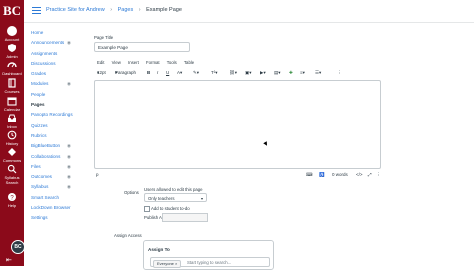 The width and height of the screenshot is (474, 270). I want to click on global-nav-courses: Courses, so click(12, 86).